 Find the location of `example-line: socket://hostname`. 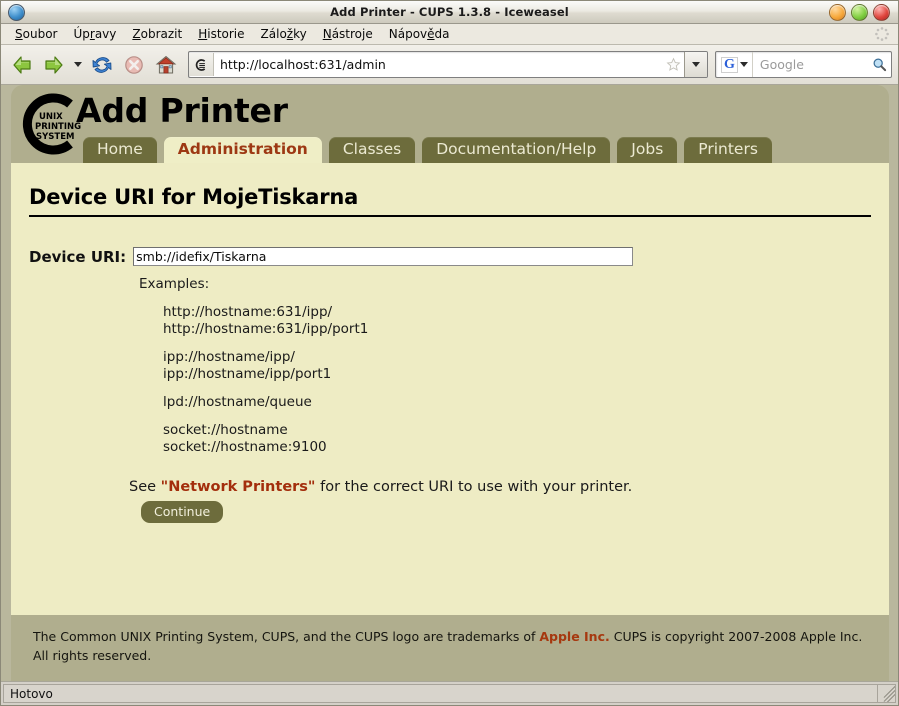

example-line: socket://hostname is located at coordinates (225, 430).